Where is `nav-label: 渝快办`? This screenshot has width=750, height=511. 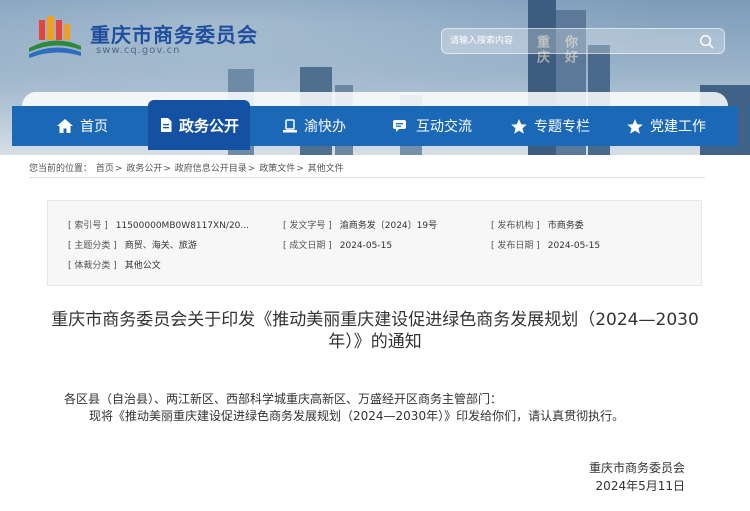
nav-label: 渝快办 is located at coordinates (325, 127).